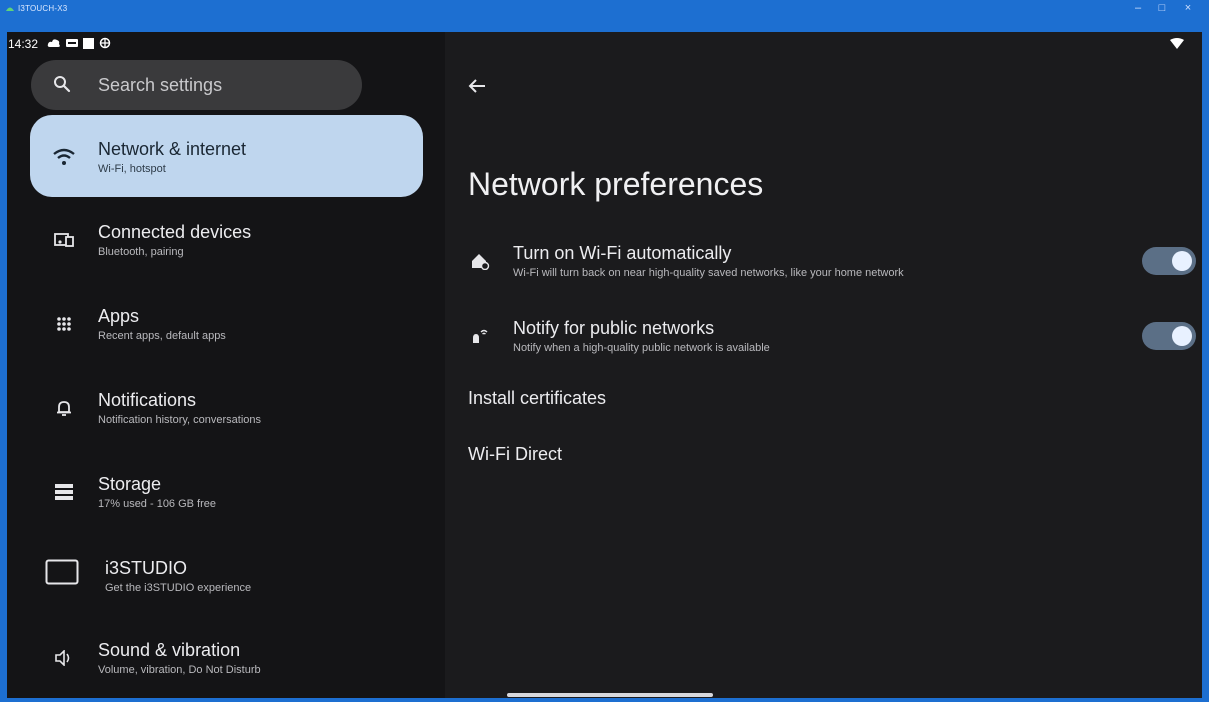 The image size is (1209, 702). What do you see at coordinates (1177, 43) in the screenshot?
I see `wifi-signal-icon` at bounding box center [1177, 43].